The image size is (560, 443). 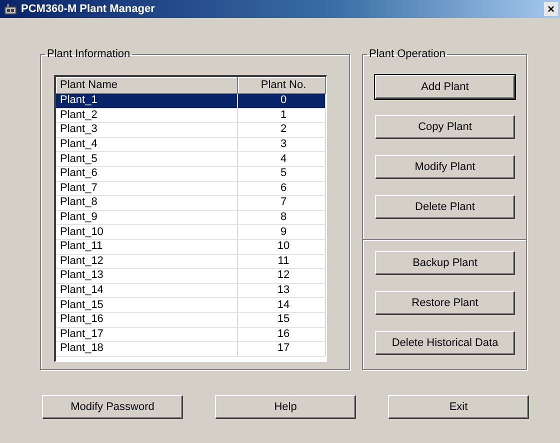 I want to click on plant-number-cell: 0, so click(x=282, y=101).